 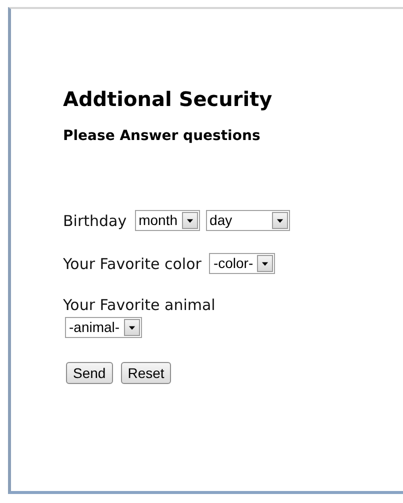 What do you see at coordinates (162, 136) in the screenshot?
I see `page-subheading: Please Answer questions` at bounding box center [162, 136].